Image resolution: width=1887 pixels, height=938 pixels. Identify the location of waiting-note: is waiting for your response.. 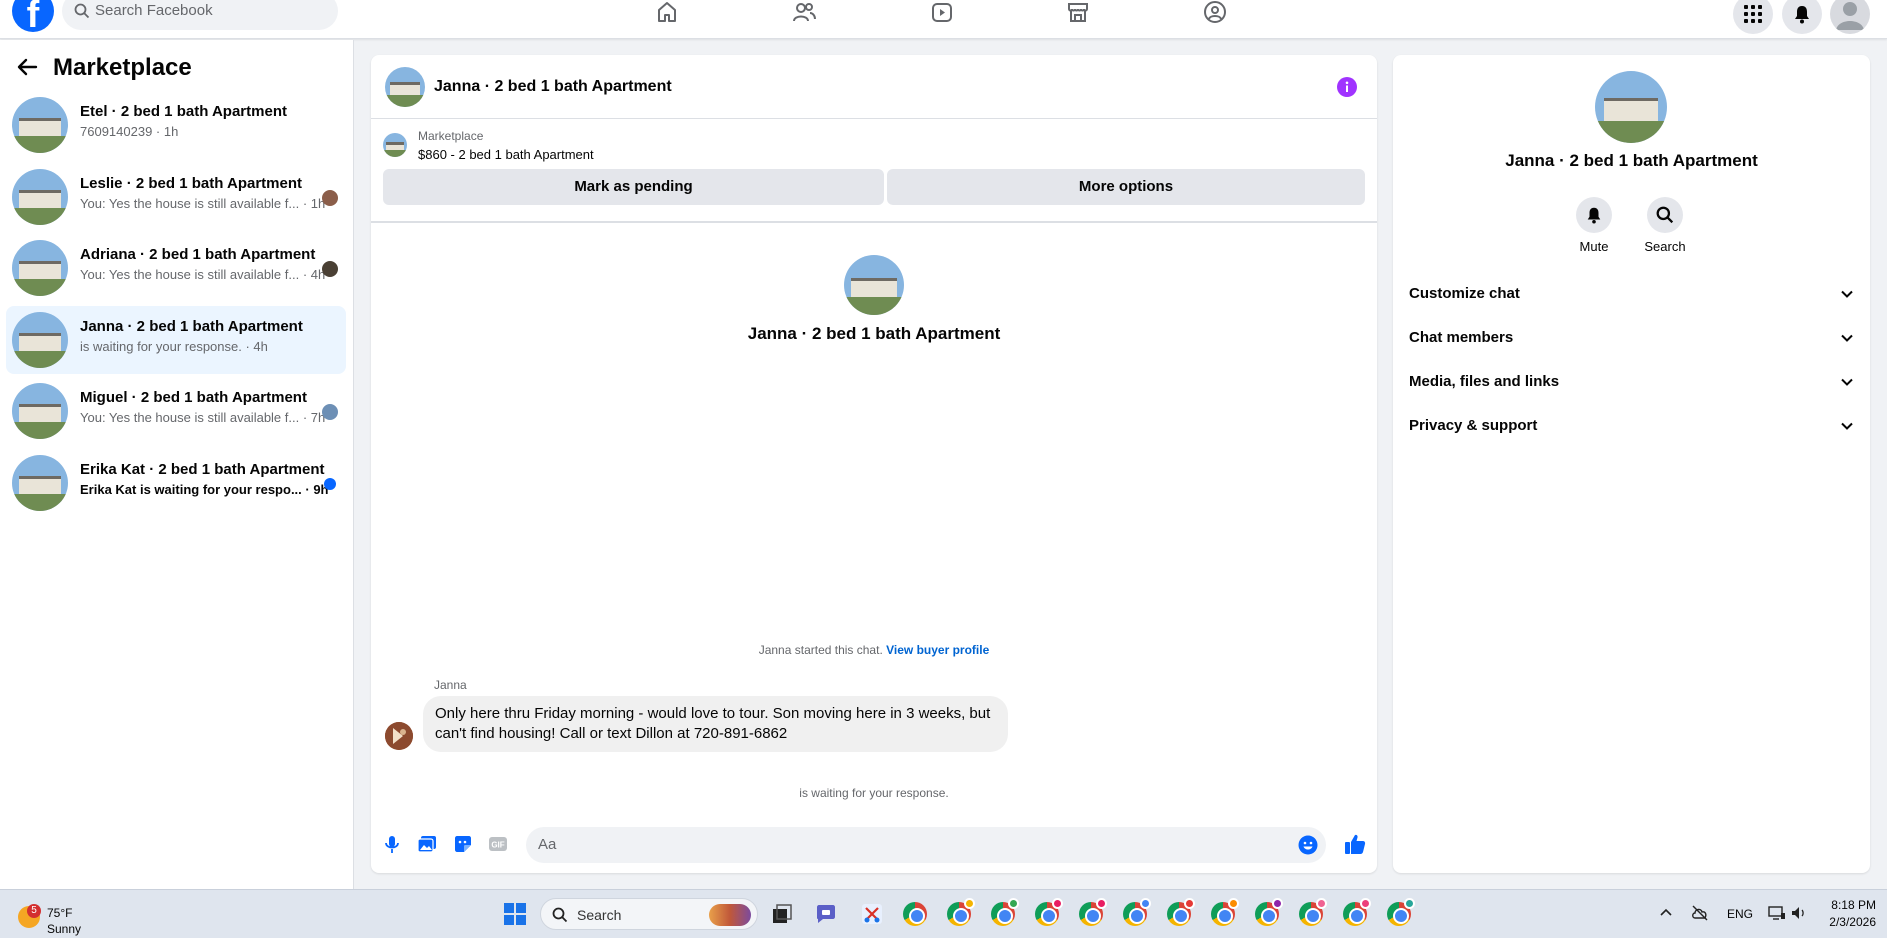
(874, 793).